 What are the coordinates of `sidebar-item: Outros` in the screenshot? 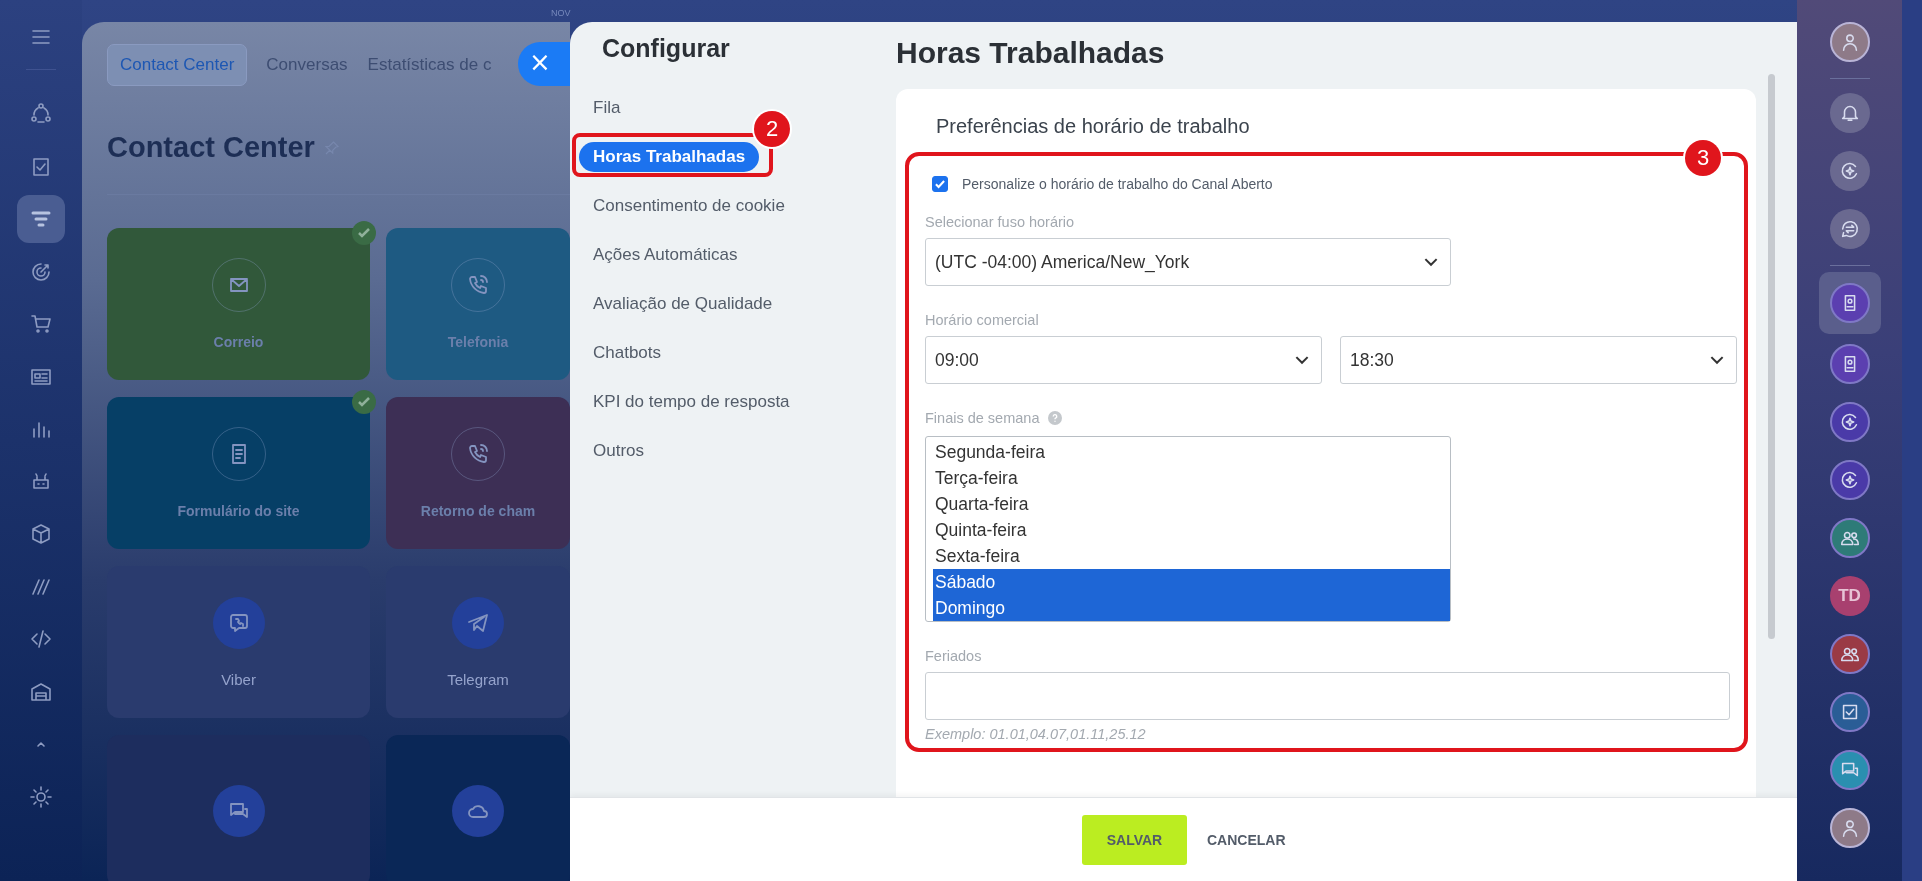 It's located at (619, 450).